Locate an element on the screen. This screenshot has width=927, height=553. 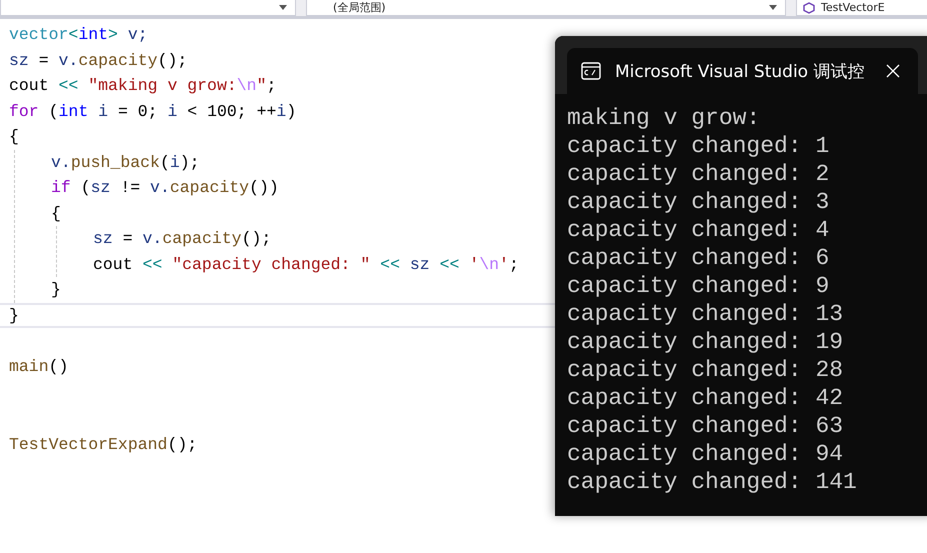
code-line: if (sz != v.capacity()) is located at coordinates (165, 188).